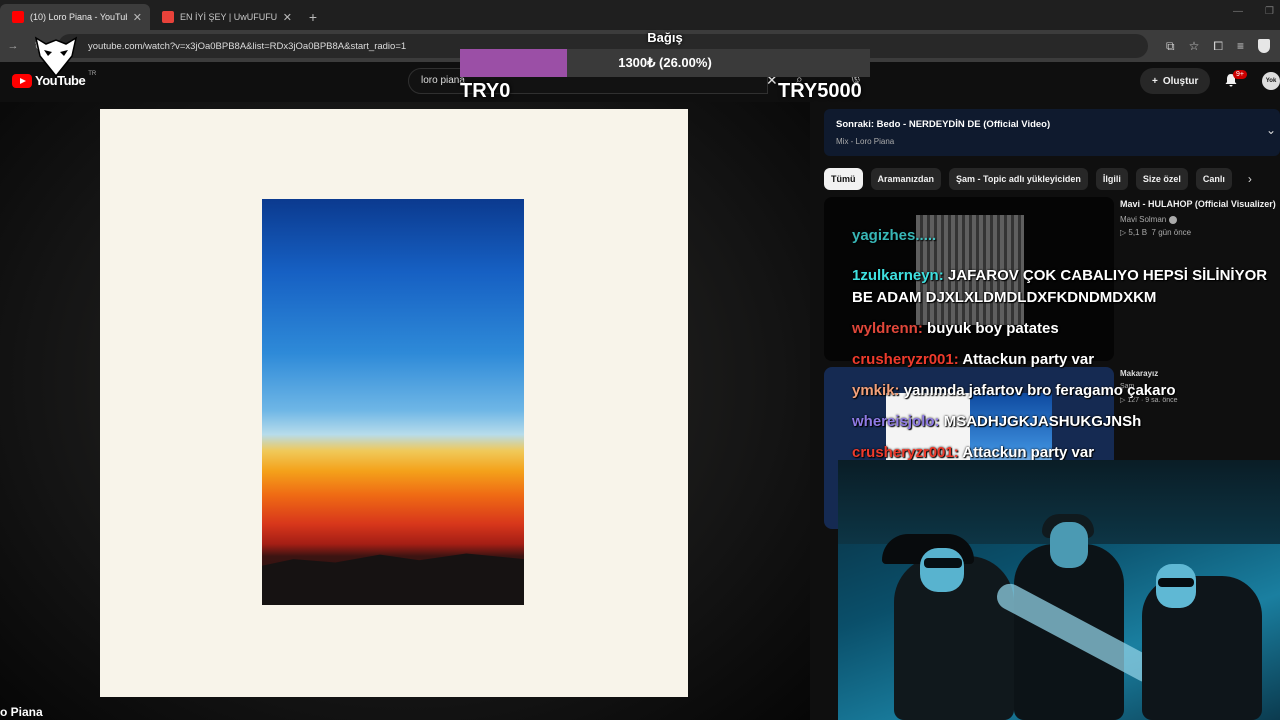  What do you see at coordinates (1198, 204) in the screenshot?
I see `rec-title: Mavi - HULAHOP (Official Visualizer)` at bounding box center [1198, 204].